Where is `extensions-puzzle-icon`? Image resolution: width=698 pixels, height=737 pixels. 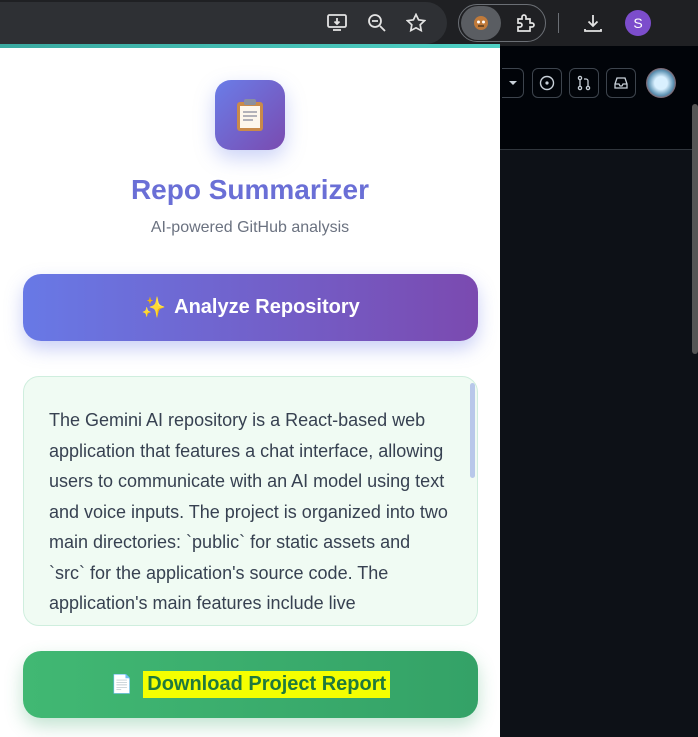 extensions-puzzle-icon is located at coordinates (526, 23).